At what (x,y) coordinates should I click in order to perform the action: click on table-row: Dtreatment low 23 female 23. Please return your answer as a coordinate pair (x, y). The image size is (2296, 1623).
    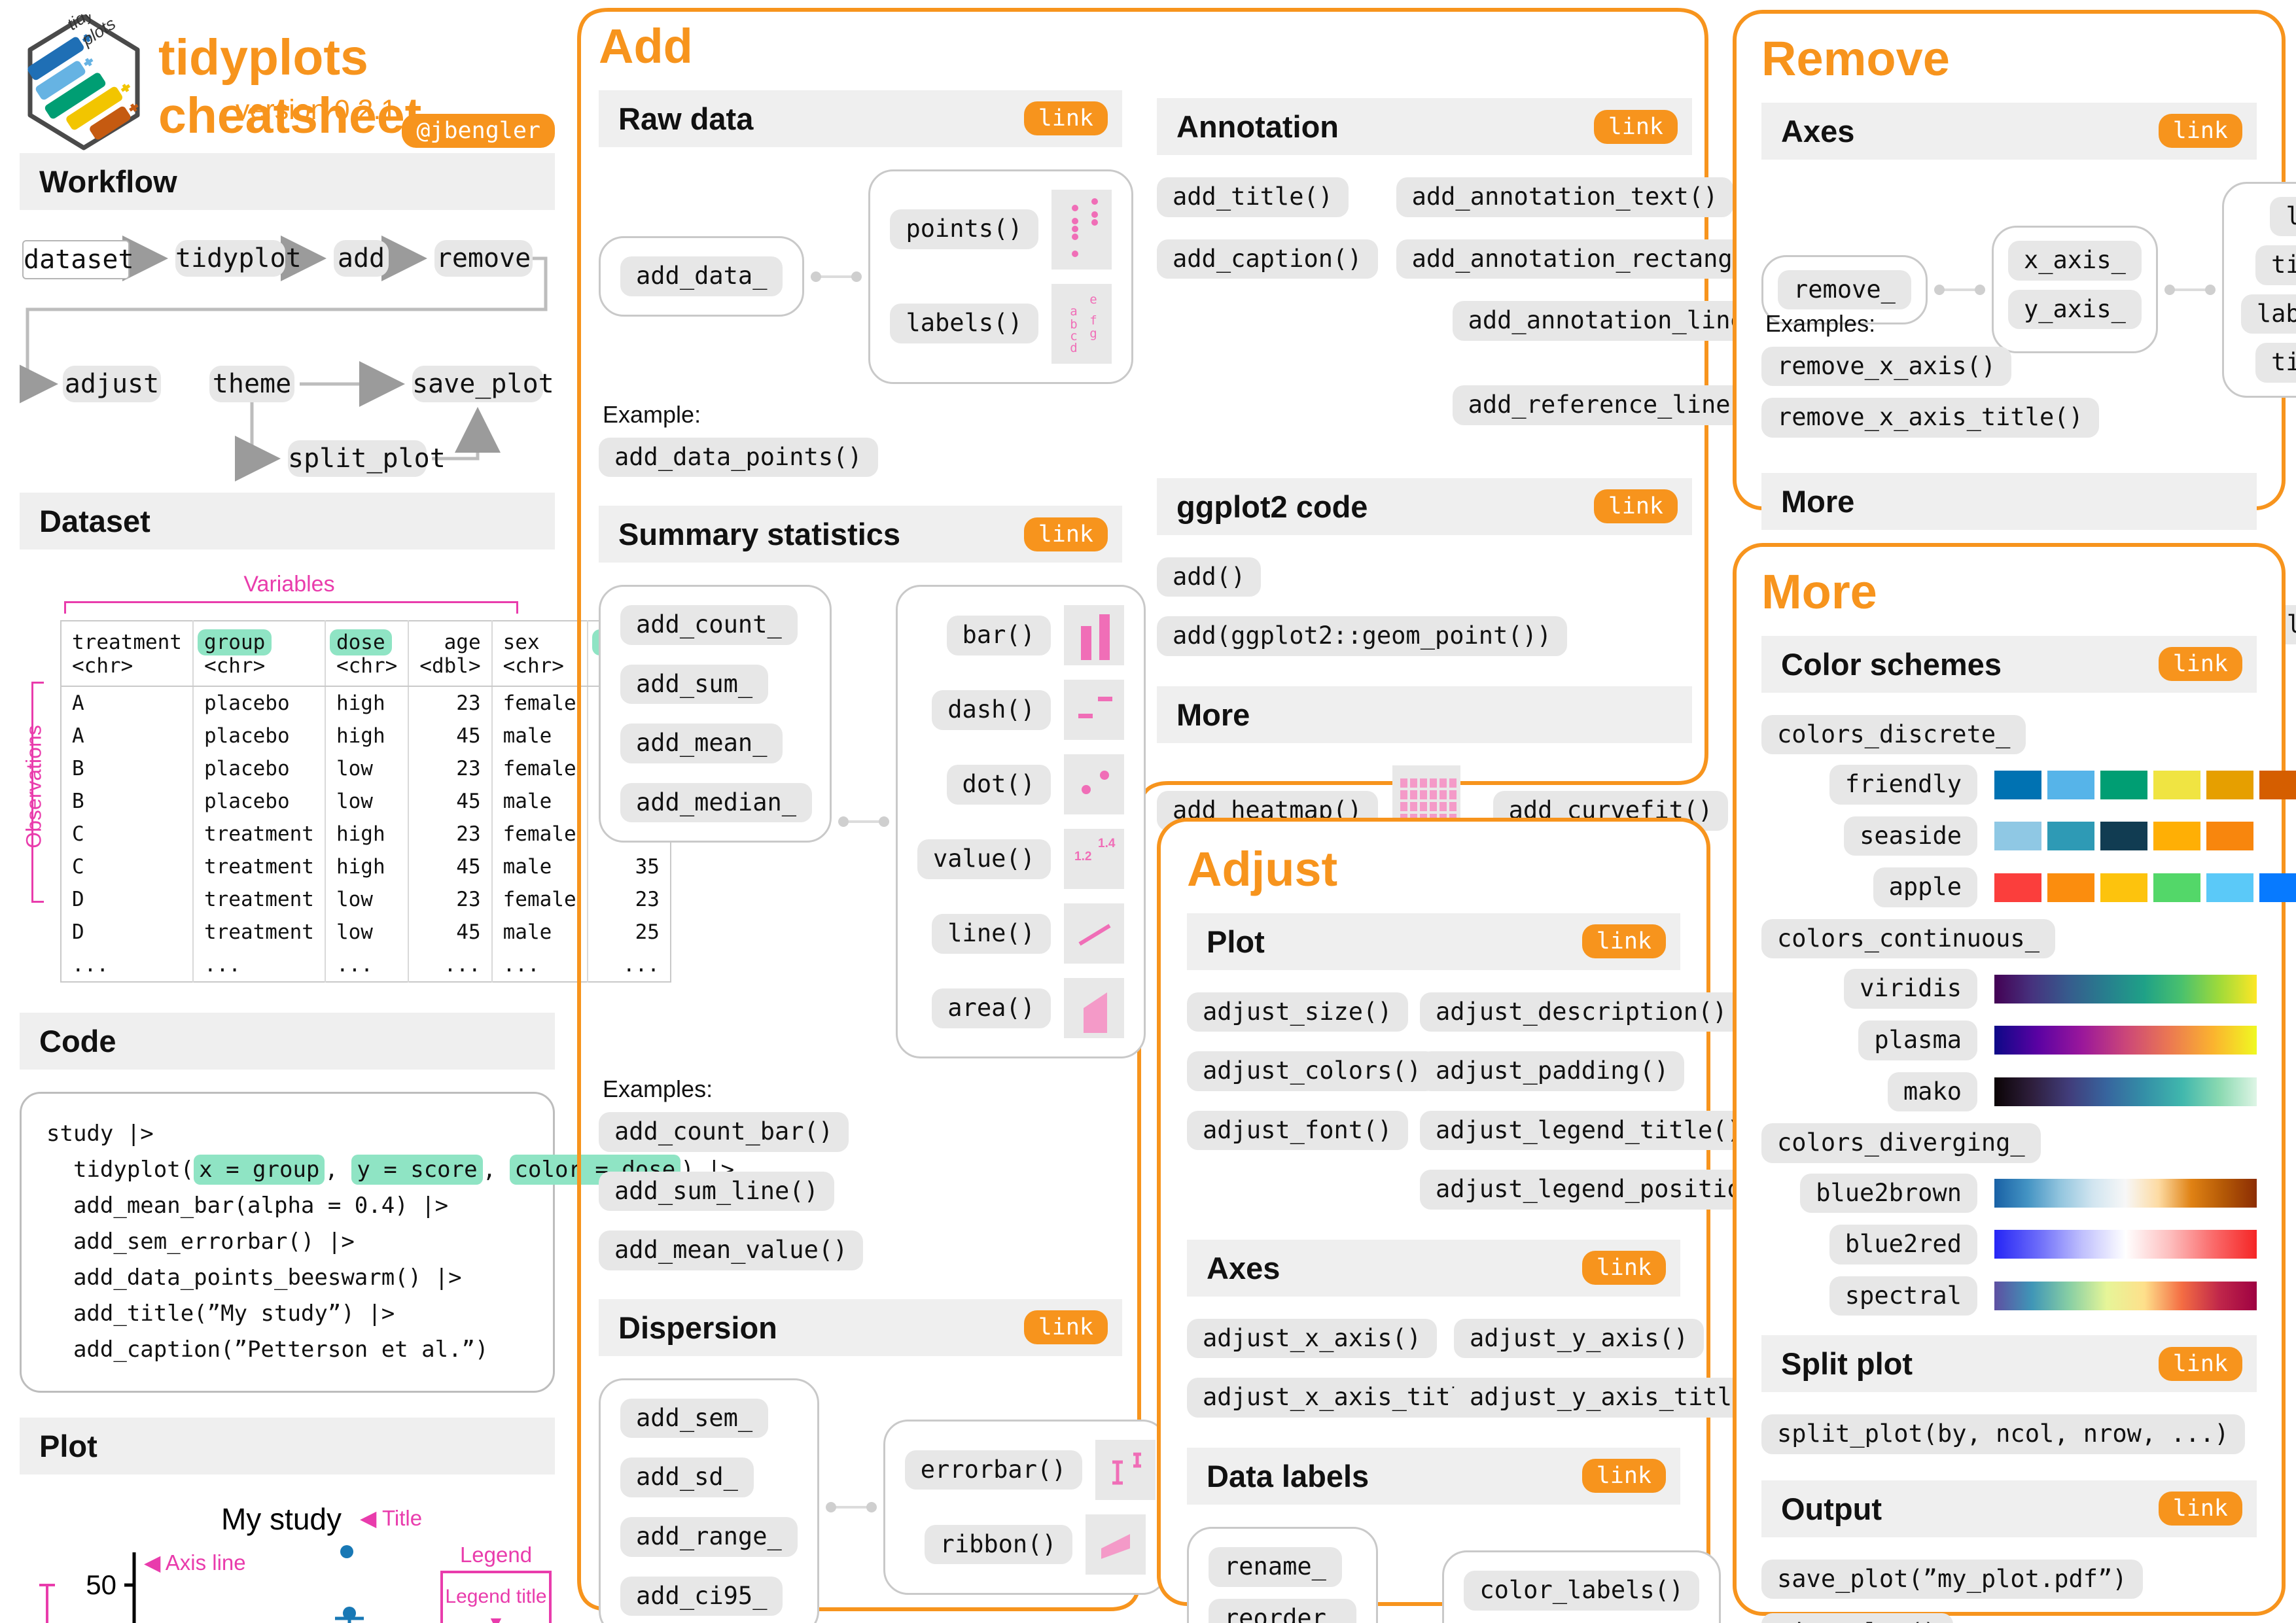
    Looking at the image, I should click on (366, 900).